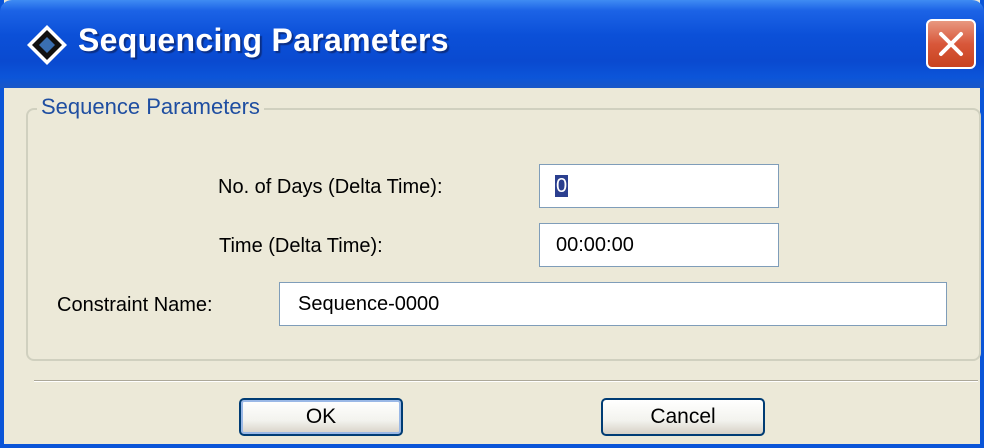 The width and height of the screenshot is (984, 448). I want to click on time-field: 00:00:00, so click(659, 245).